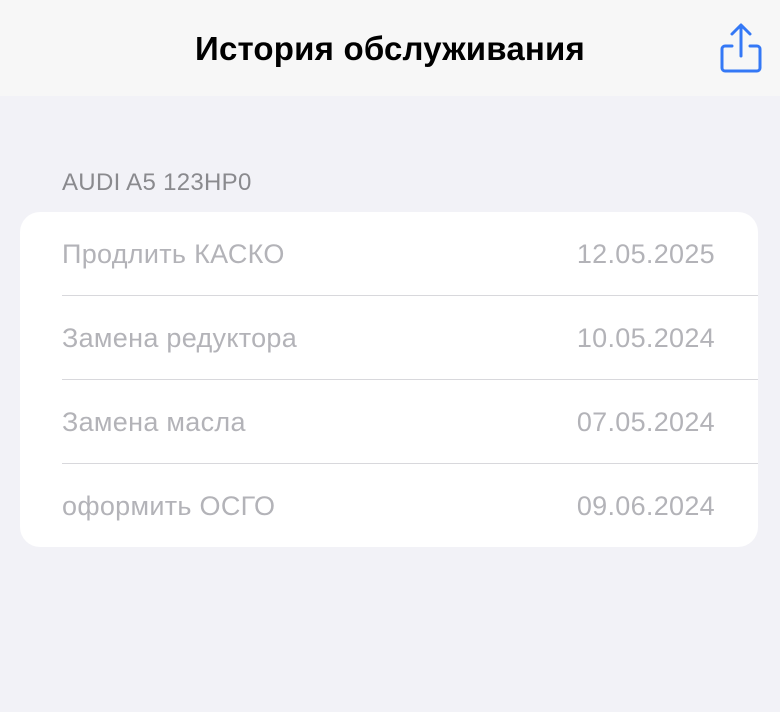 The image size is (780, 712). I want to click on navigation-bar: История обслуживания, so click(390, 48).